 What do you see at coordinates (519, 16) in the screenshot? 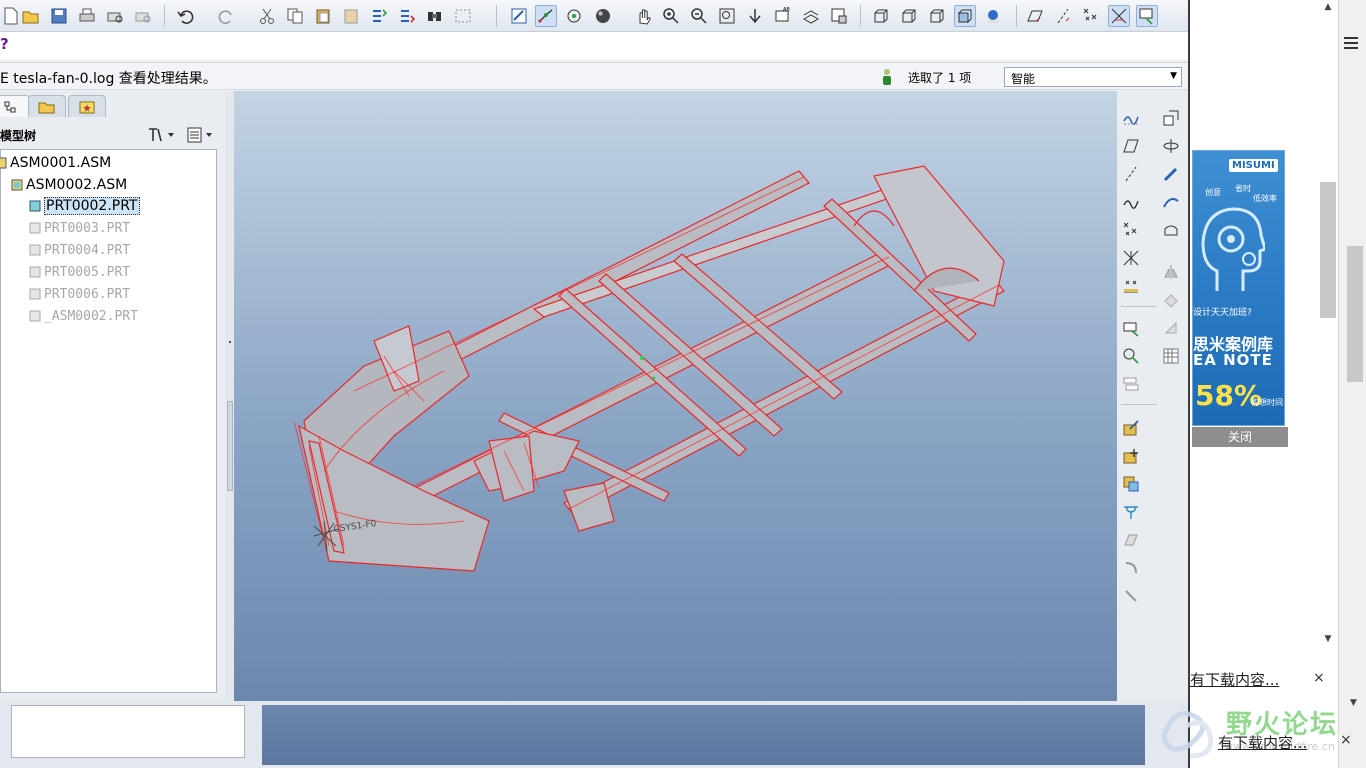
I see `repaint-icon` at bounding box center [519, 16].